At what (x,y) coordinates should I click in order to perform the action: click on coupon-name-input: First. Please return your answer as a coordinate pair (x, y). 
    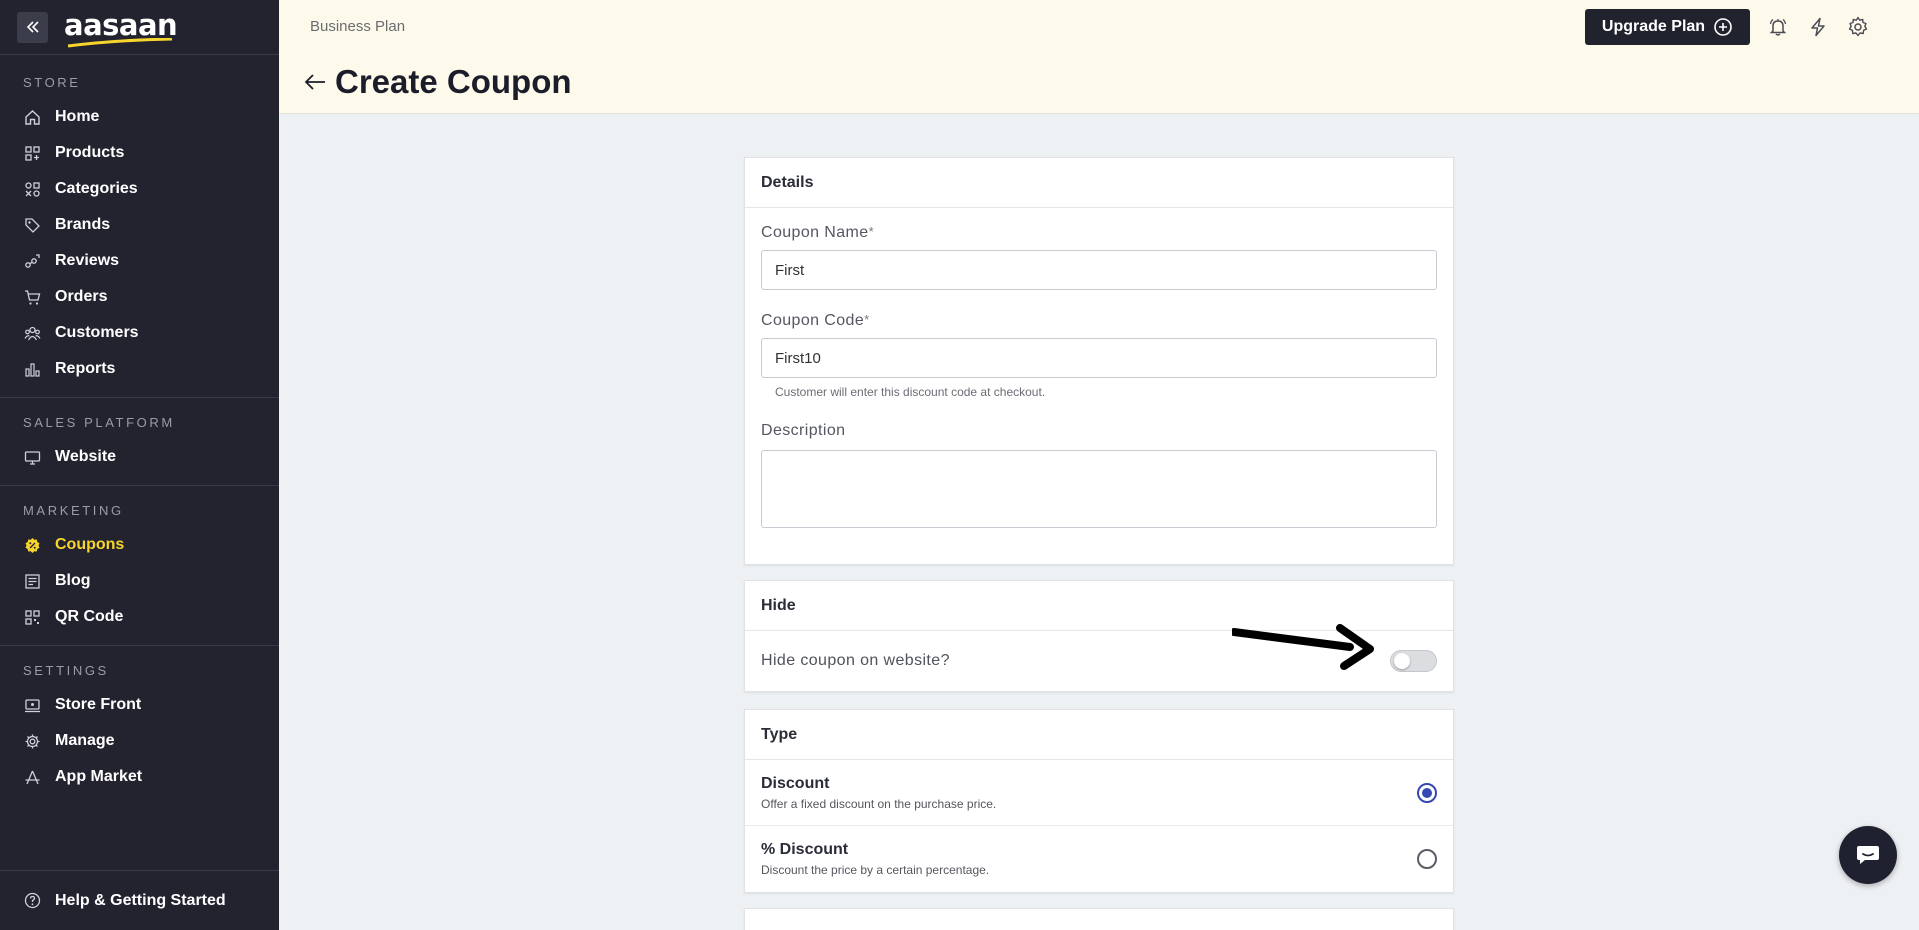
    Looking at the image, I should click on (1099, 270).